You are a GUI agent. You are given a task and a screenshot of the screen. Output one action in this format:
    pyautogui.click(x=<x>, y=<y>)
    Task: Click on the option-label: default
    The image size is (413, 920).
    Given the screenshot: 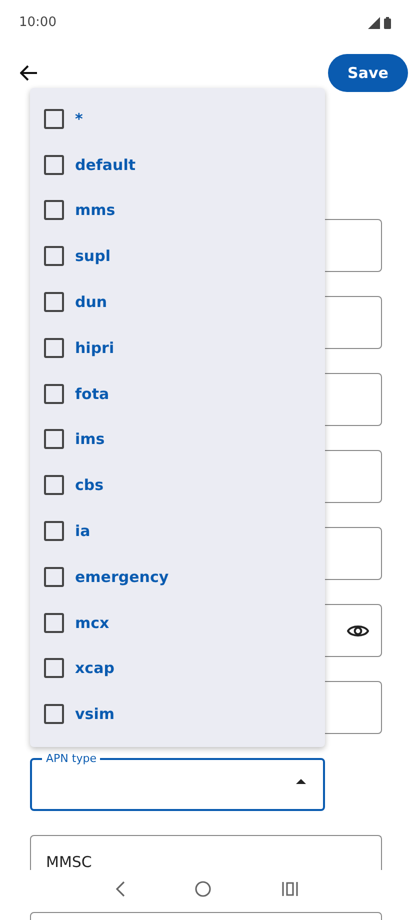 What is the action you would take?
    pyautogui.click(x=105, y=165)
    